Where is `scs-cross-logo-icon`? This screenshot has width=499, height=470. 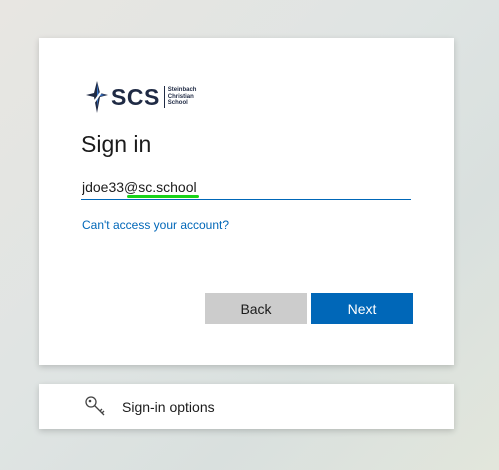 scs-cross-logo-icon is located at coordinates (97, 97).